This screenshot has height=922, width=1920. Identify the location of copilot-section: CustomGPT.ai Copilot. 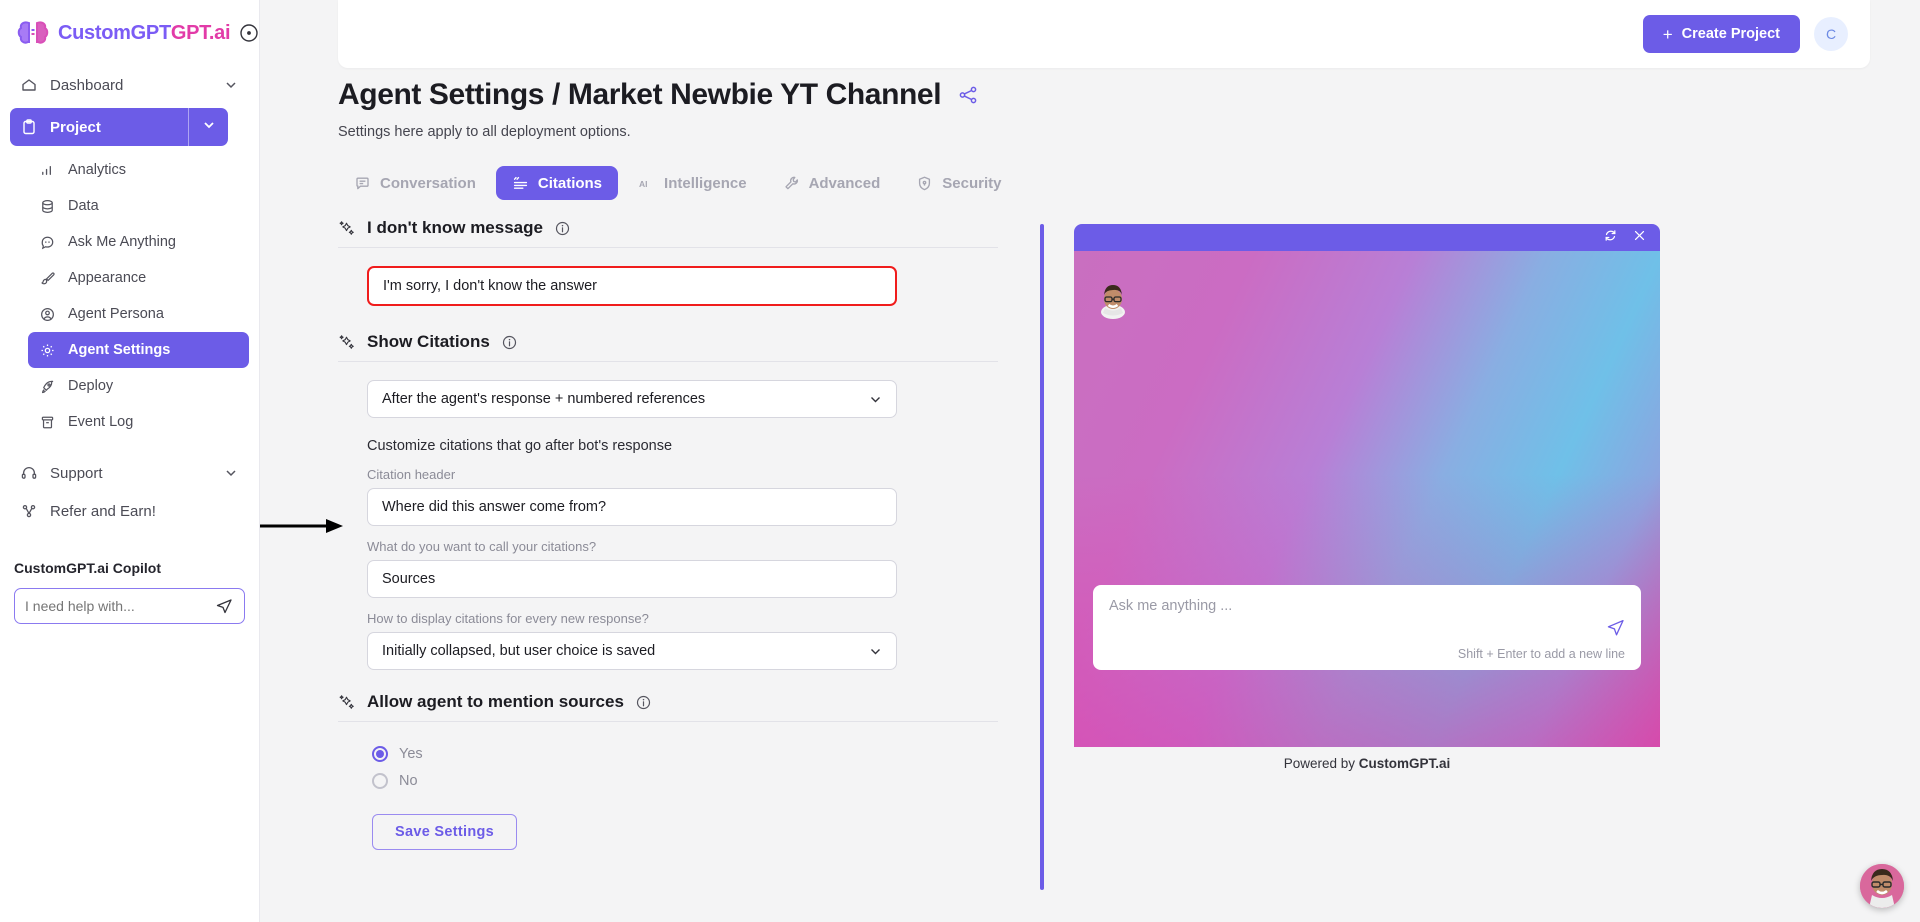
(129, 592).